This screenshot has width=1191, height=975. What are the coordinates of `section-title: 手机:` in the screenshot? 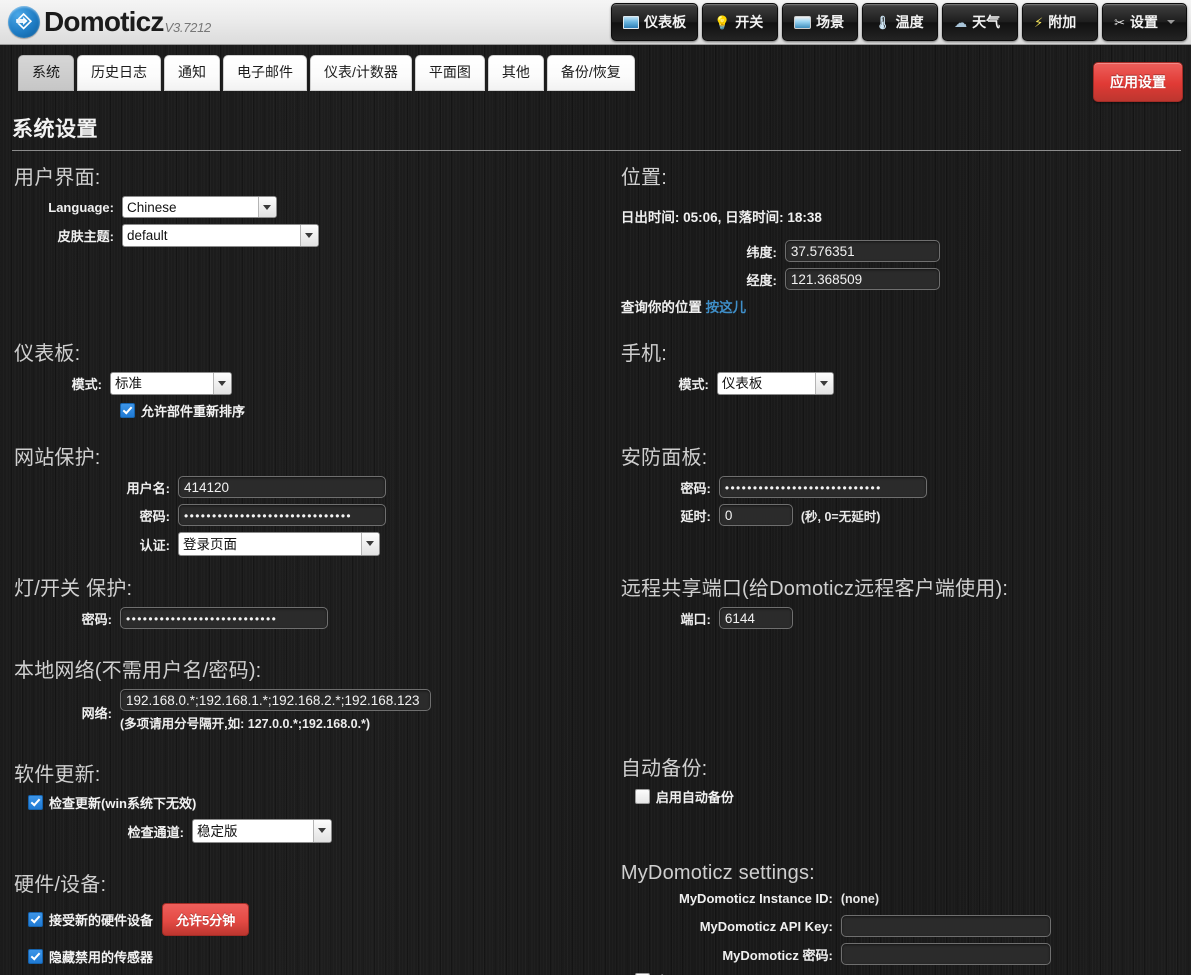 It's located at (644, 354).